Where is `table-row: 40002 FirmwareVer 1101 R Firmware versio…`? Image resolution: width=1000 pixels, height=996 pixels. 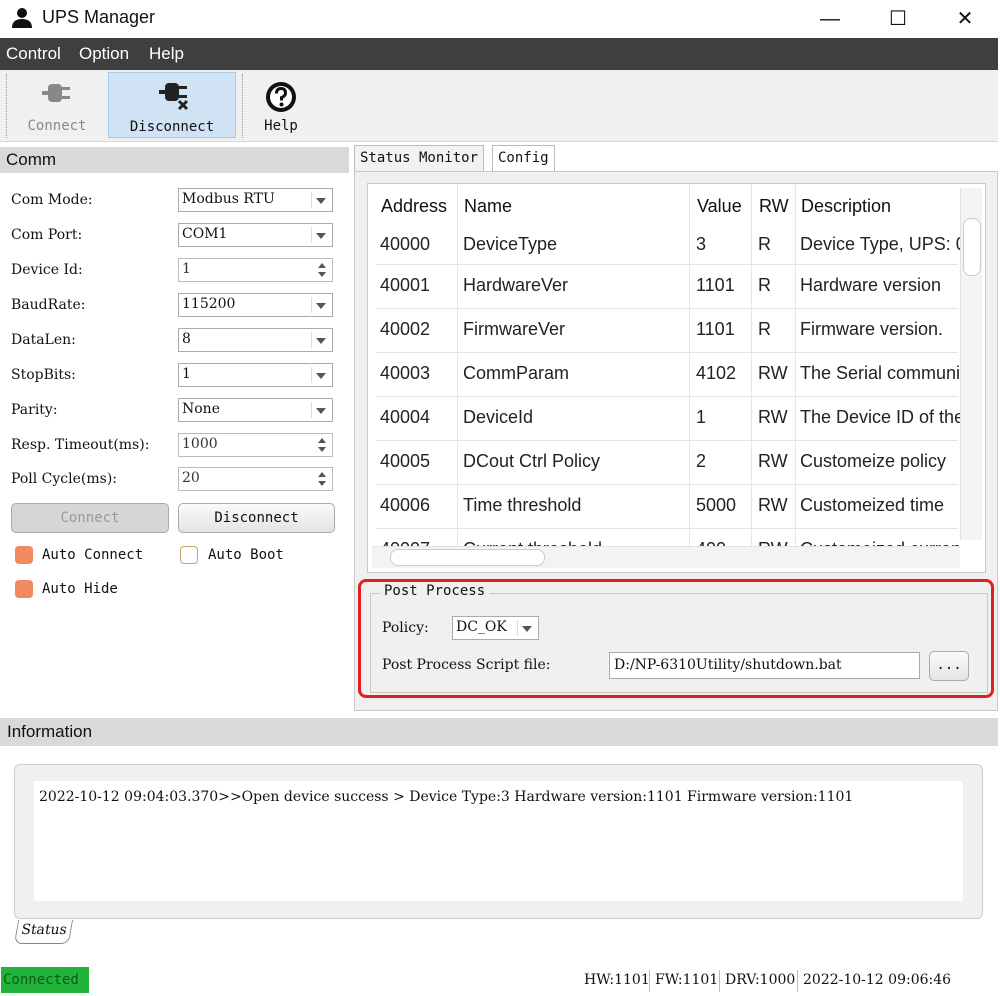
table-row: 40002 FirmwareVer 1101 R Firmware versio… is located at coordinates (667, 331).